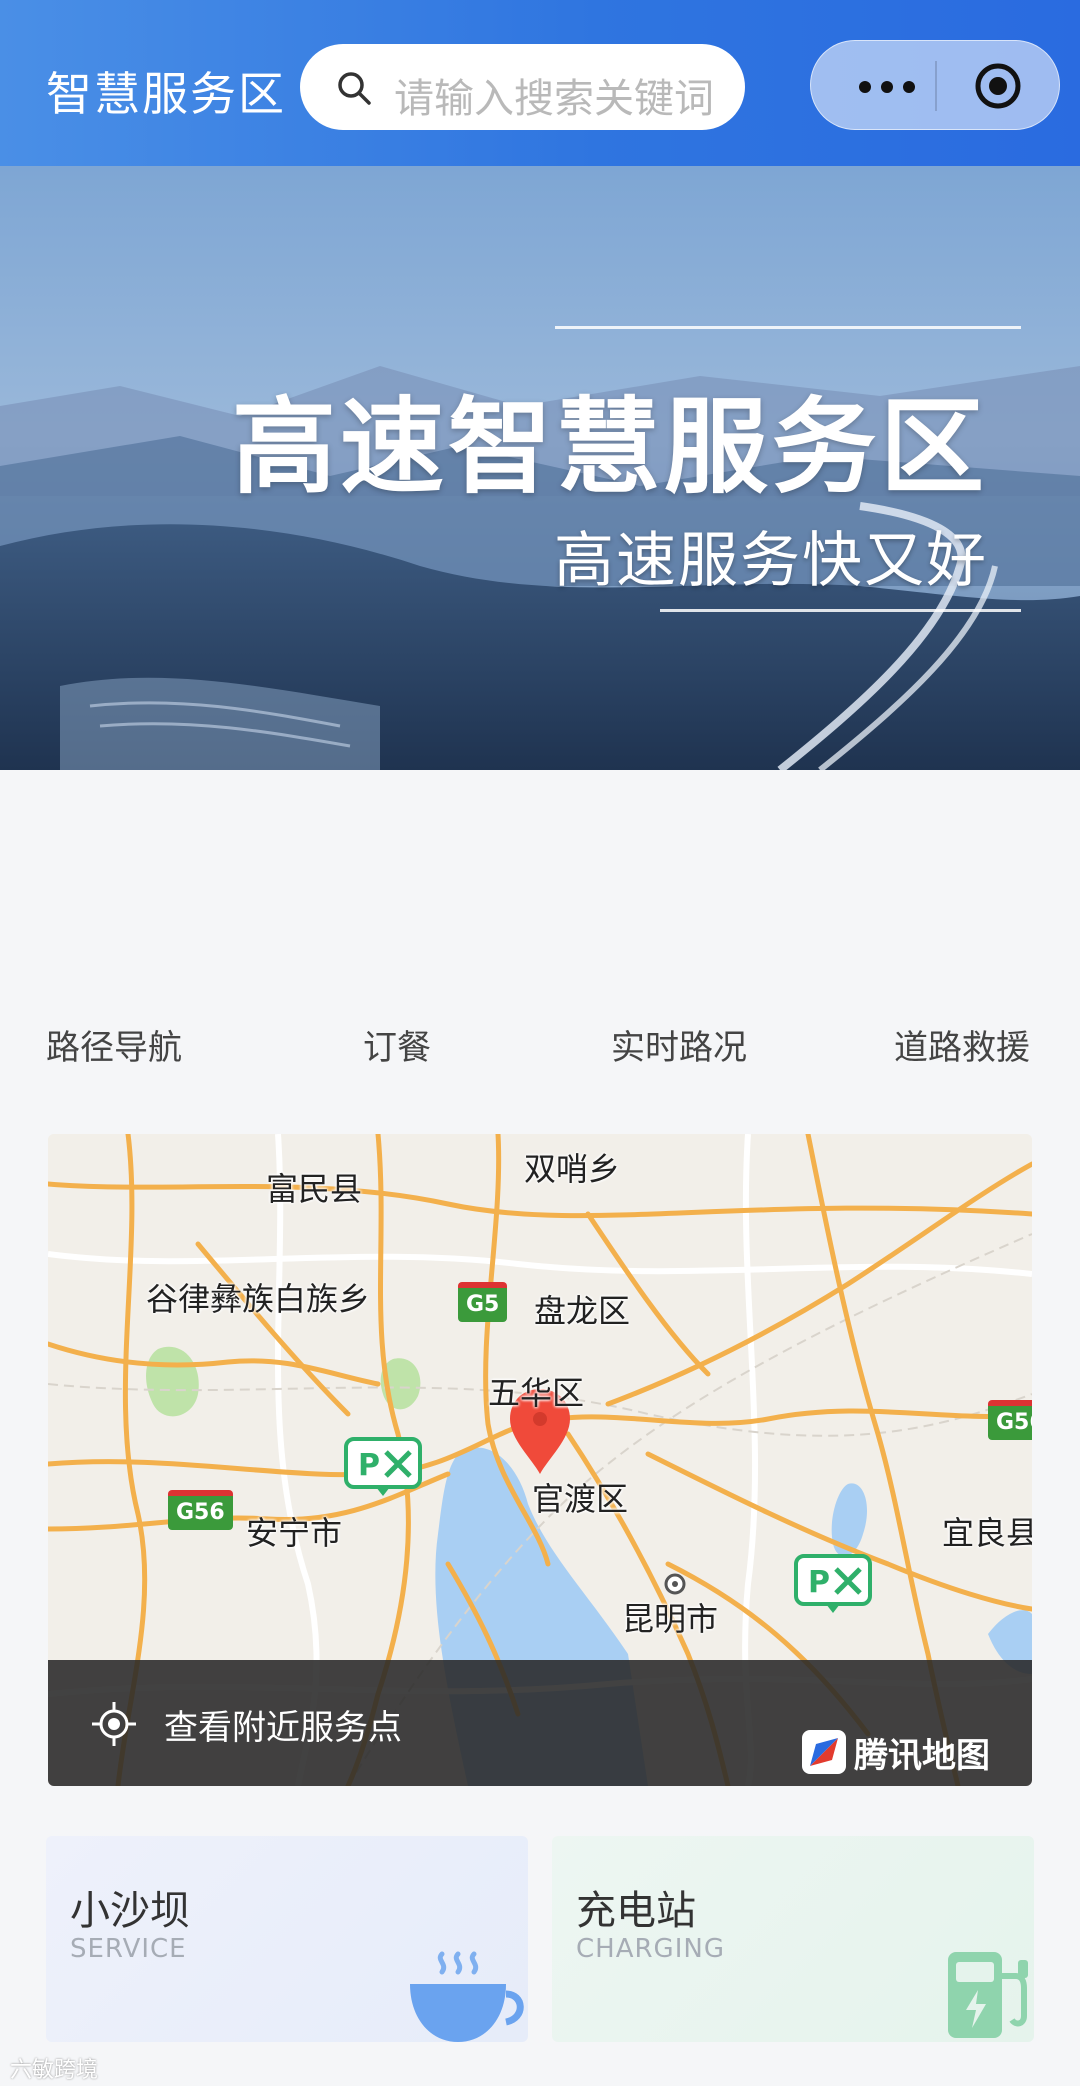 Image resolution: width=1080 pixels, height=2086 pixels. I want to click on highway-shield-g56-east: G56, so click(1010, 1420).